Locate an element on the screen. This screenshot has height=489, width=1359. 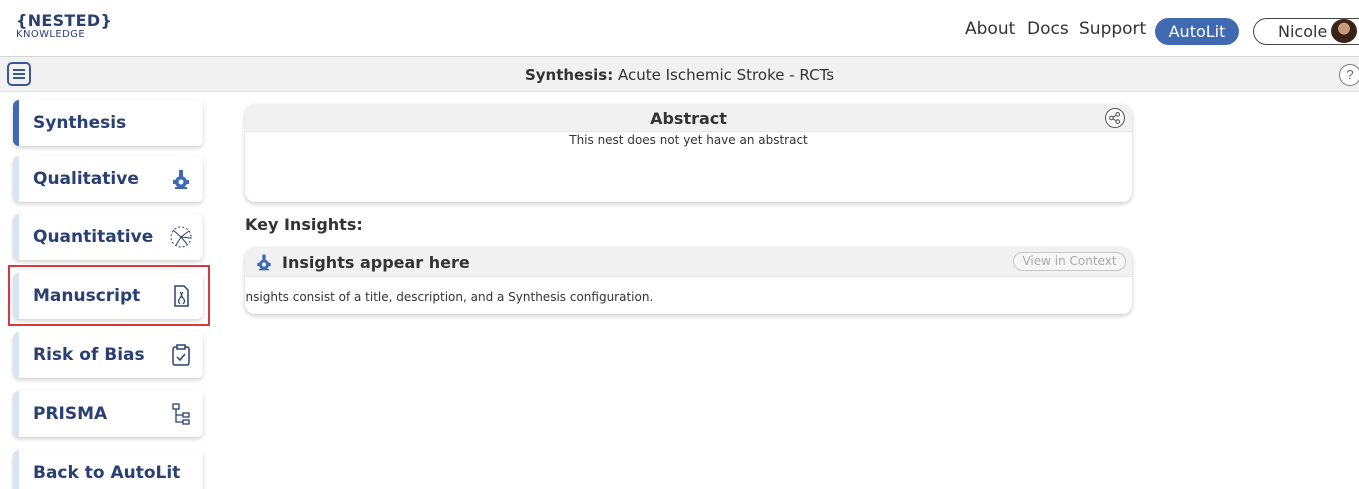
user-menu-button: Nicole is located at coordinates (1306, 31).